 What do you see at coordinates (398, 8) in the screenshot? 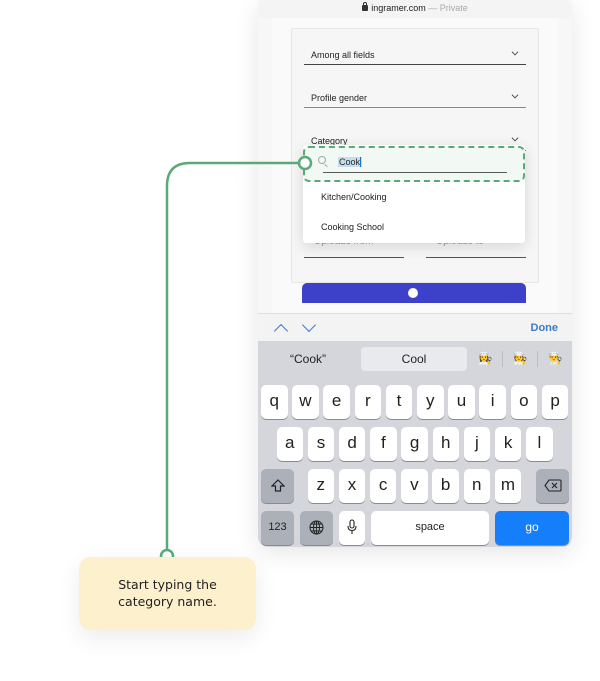
I see `address-domain: ingramer.com` at bounding box center [398, 8].